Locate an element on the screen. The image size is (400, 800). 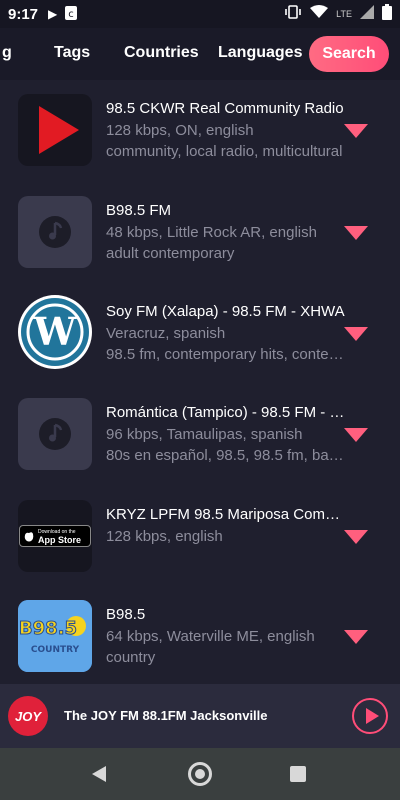
station-tags: adult contemporary is located at coordinates (170, 253).